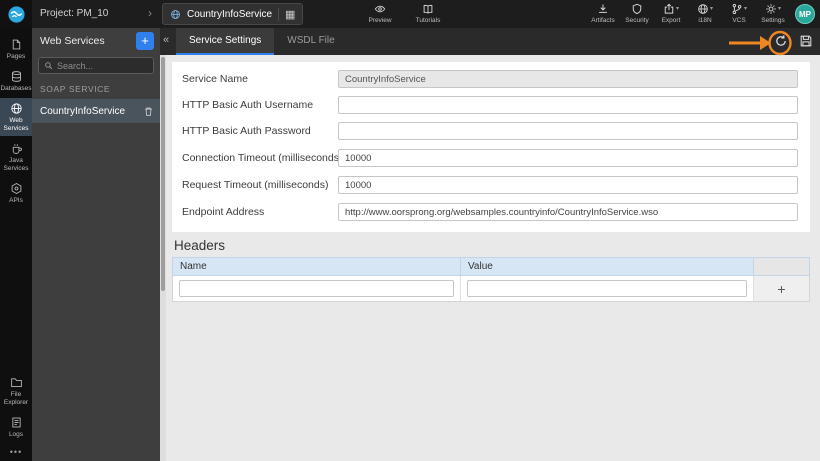 The width and height of the screenshot is (820, 461). What do you see at coordinates (607, 266) in the screenshot?
I see `column-header-value: Value` at bounding box center [607, 266].